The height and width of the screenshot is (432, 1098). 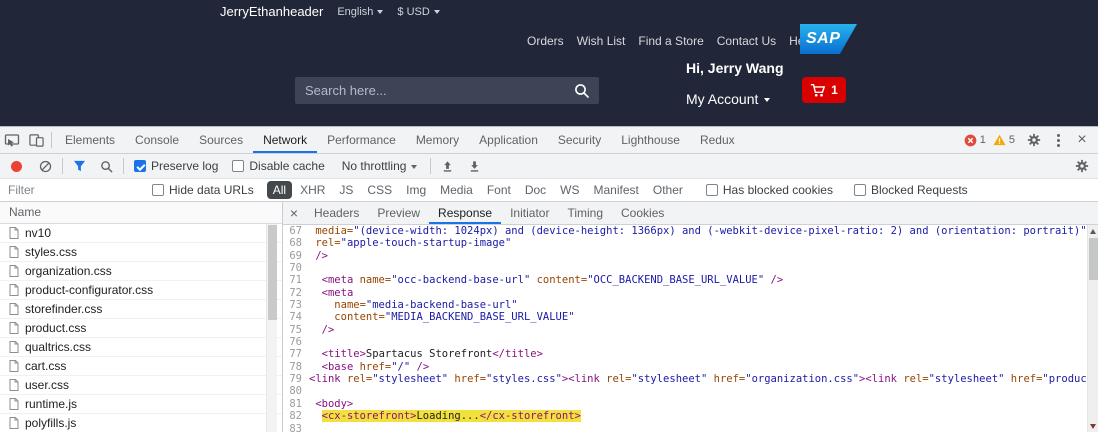 I want to click on line-content: rel="apple-touch-startup-image", so click(x=413, y=243).